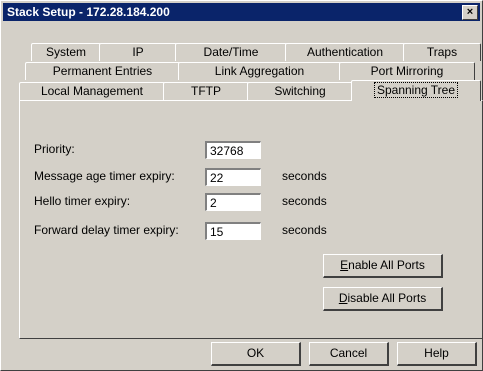  I want to click on tab-port-mirroring: Port Mirroring, so click(407, 71).